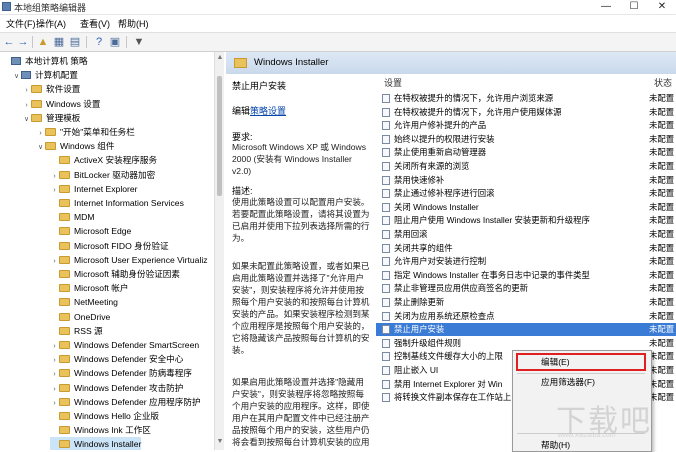 This screenshot has width=676, height=452. I want to click on setting-row: 关闭所有来源的浏览 未配置, so click(526, 166).